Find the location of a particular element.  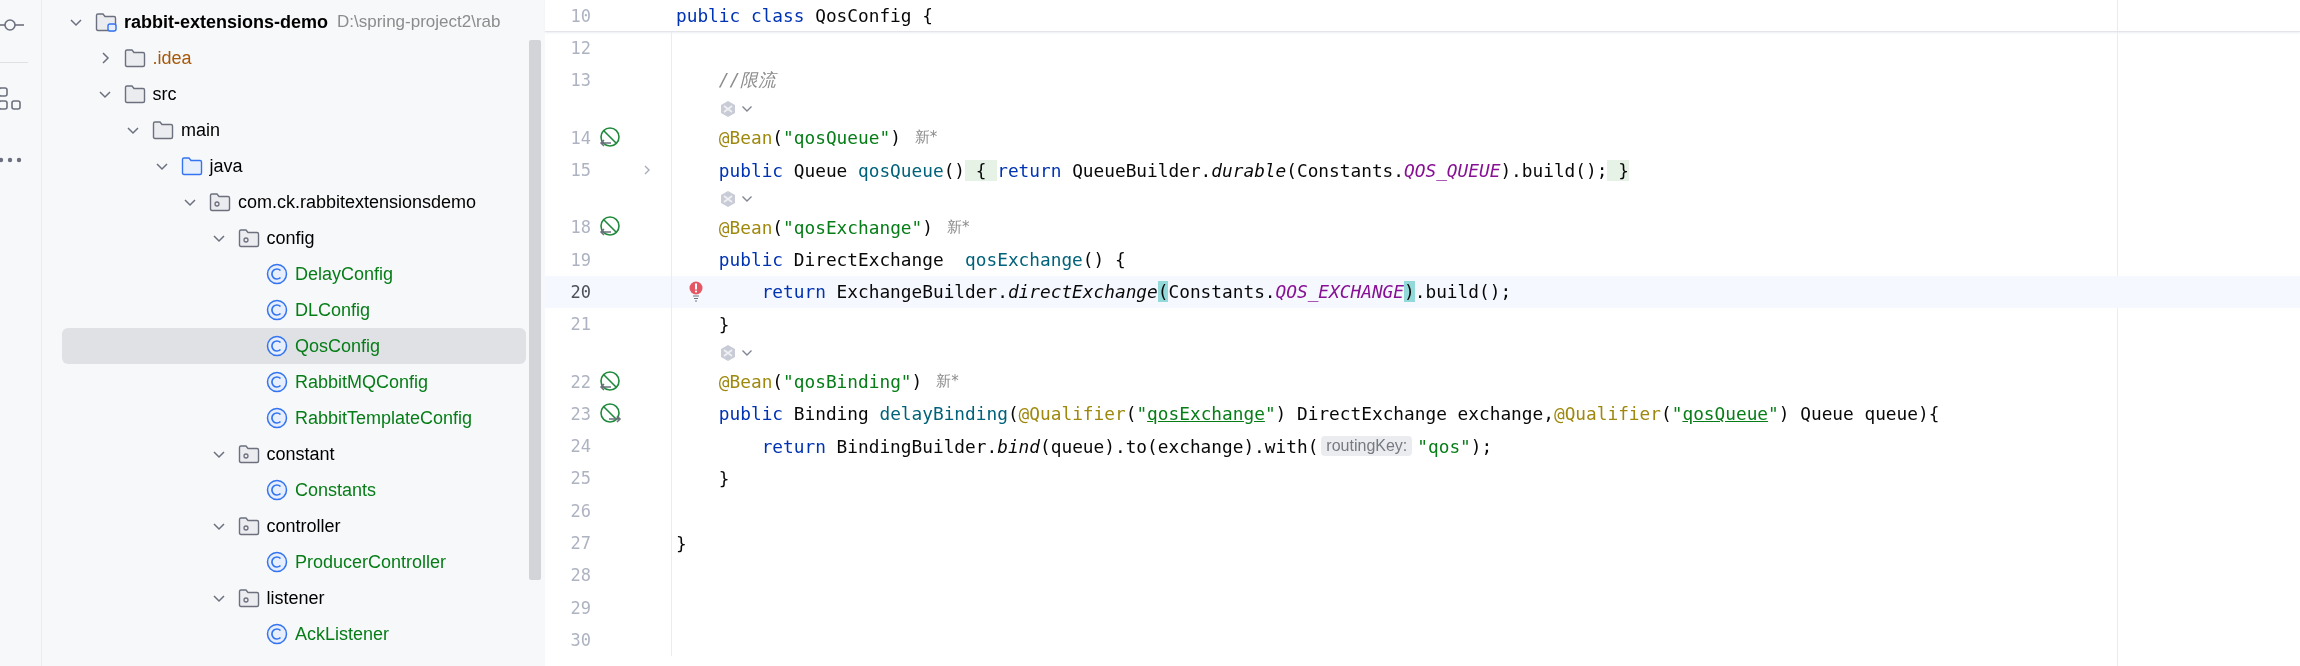

tree-item: main is located at coordinates (294, 130).